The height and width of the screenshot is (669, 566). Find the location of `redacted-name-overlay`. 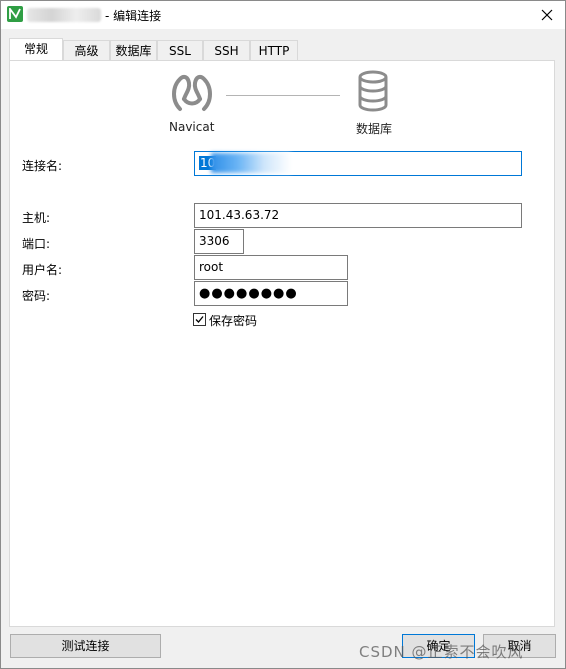

redacted-name-overlay is located at coordinates (251, 163).